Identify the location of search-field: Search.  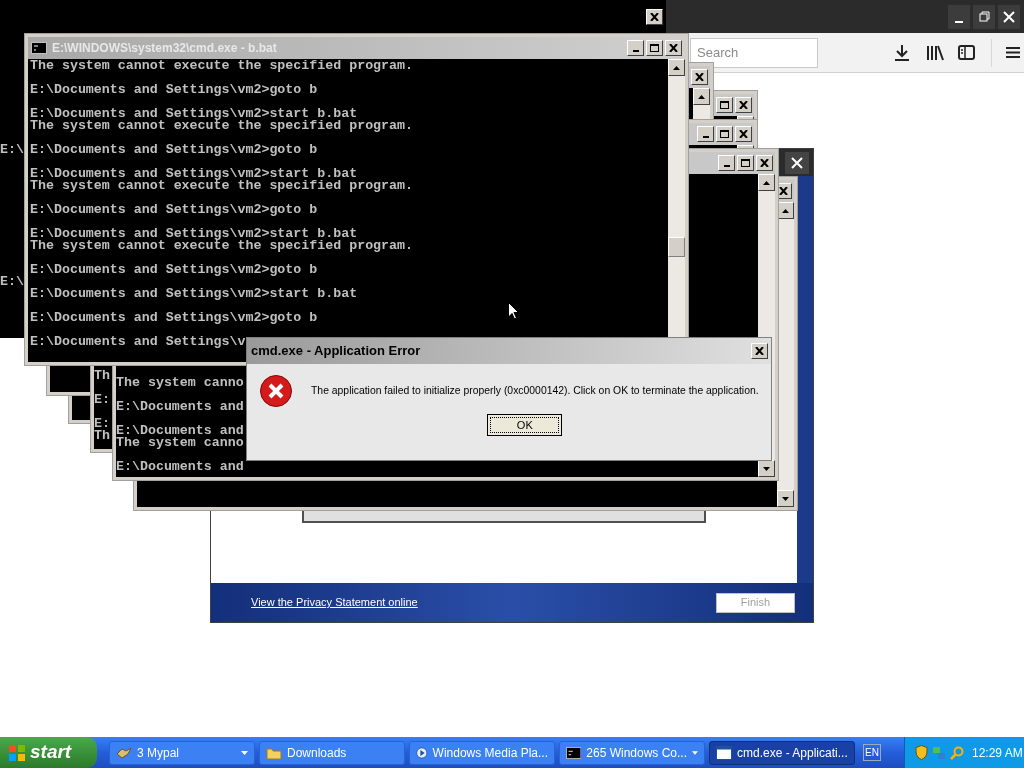
(754, 52).